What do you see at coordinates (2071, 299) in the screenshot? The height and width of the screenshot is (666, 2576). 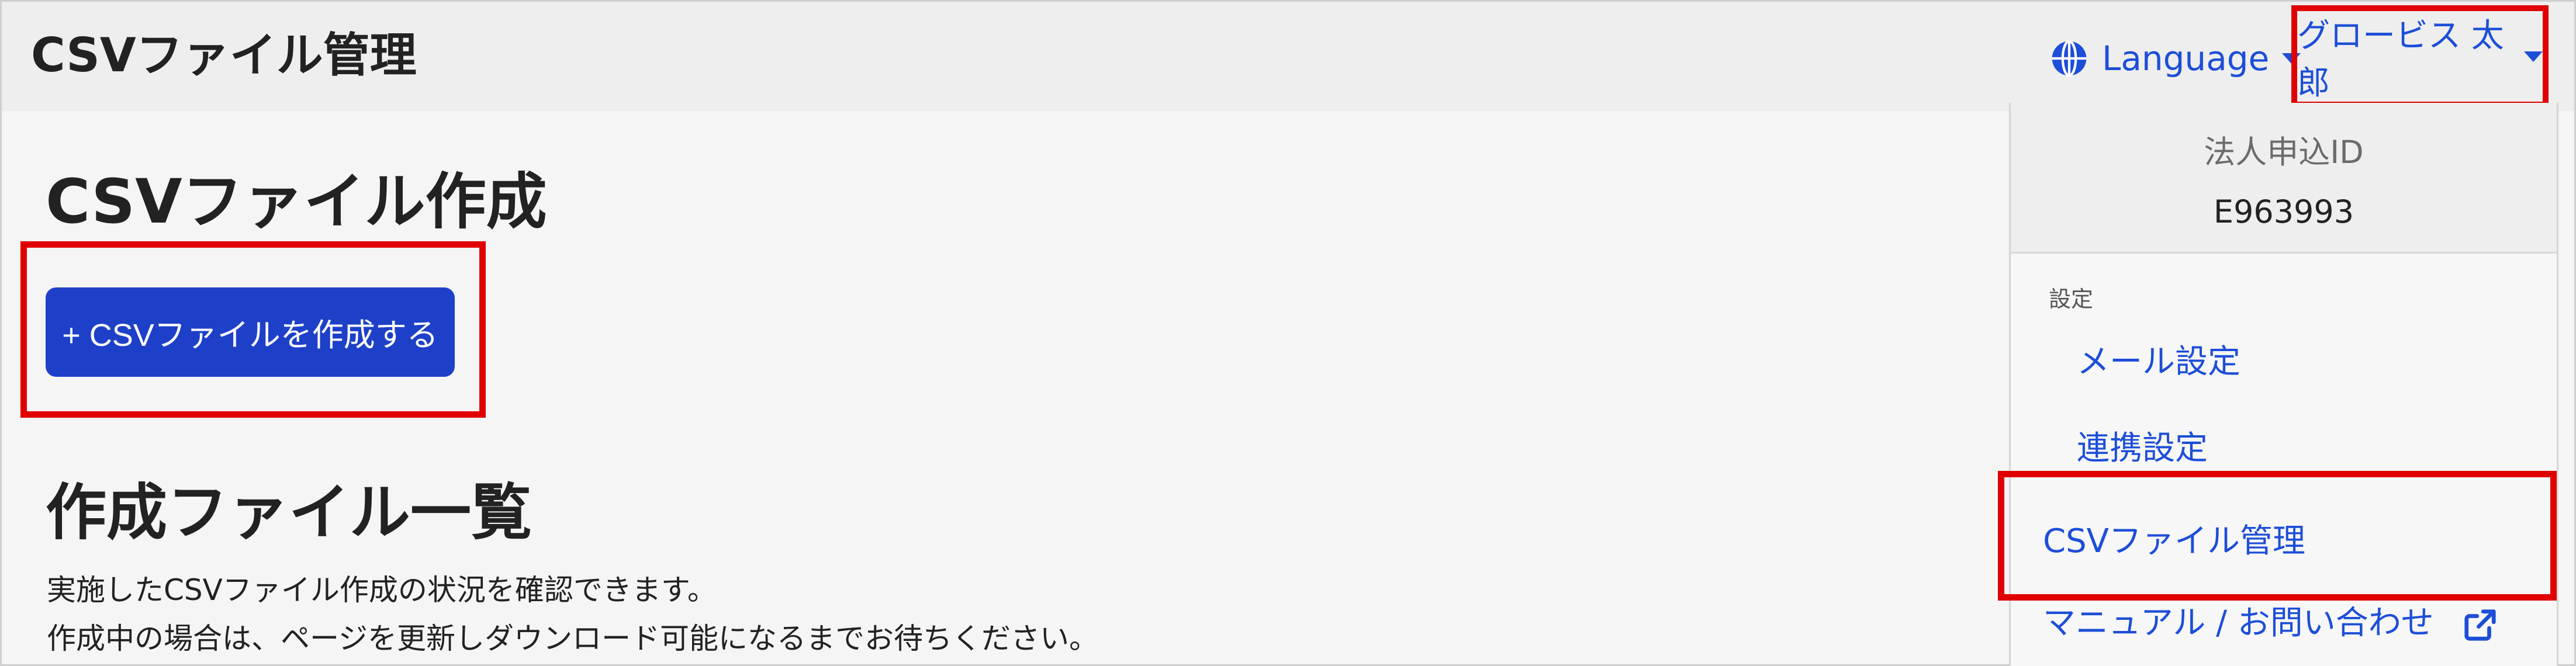 I see `settings-section-label: 設定` at bounding box center [2071, 299].